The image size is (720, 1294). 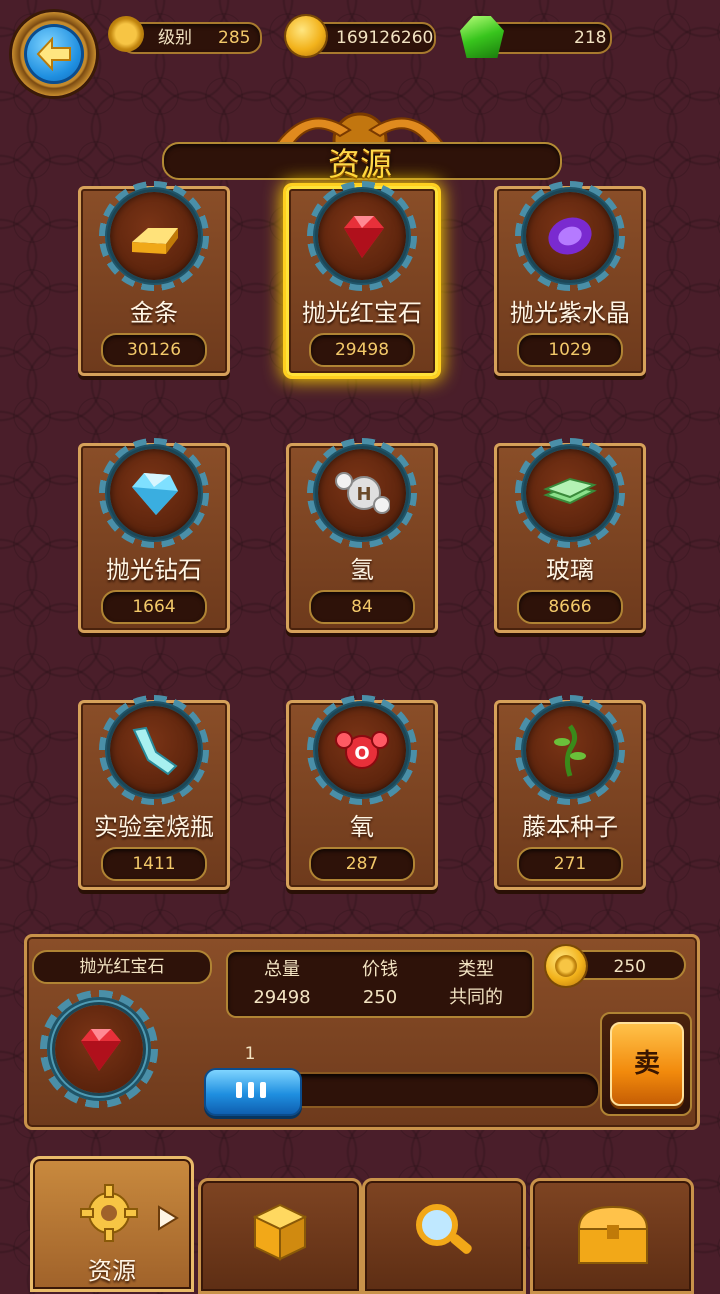 I want to click on resource-count: 84, so click(x=362, y=607).